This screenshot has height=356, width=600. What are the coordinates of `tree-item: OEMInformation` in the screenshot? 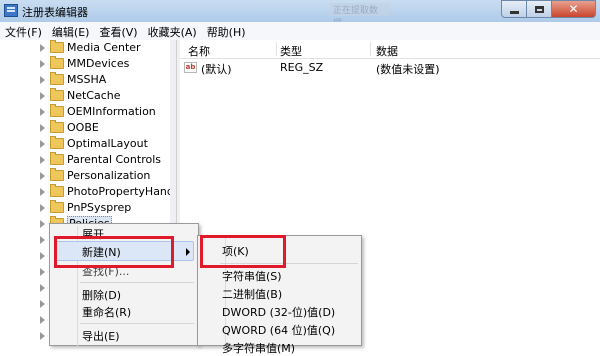 It's located at (88, 112).